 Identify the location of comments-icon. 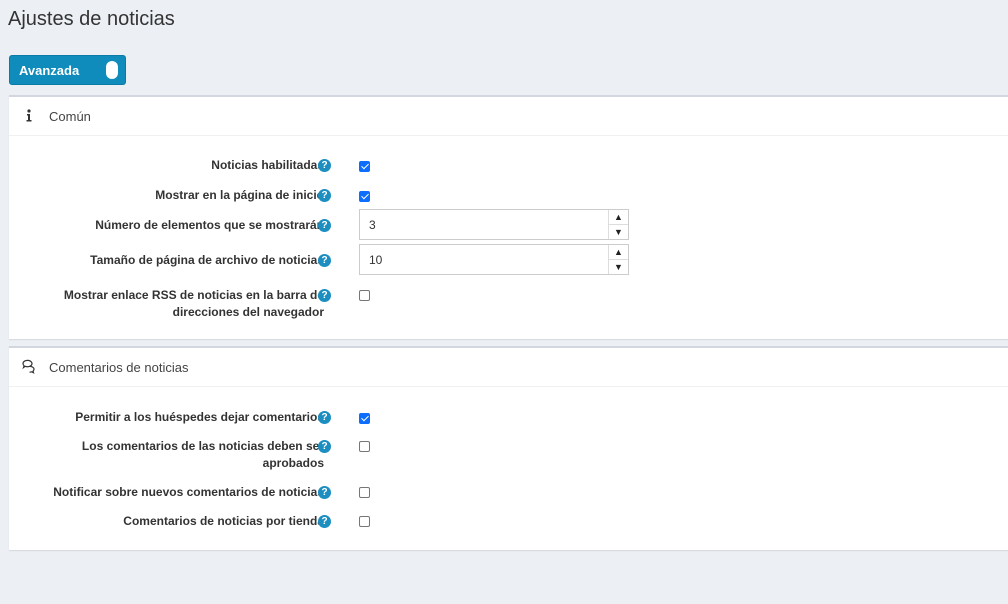
(29, 367).